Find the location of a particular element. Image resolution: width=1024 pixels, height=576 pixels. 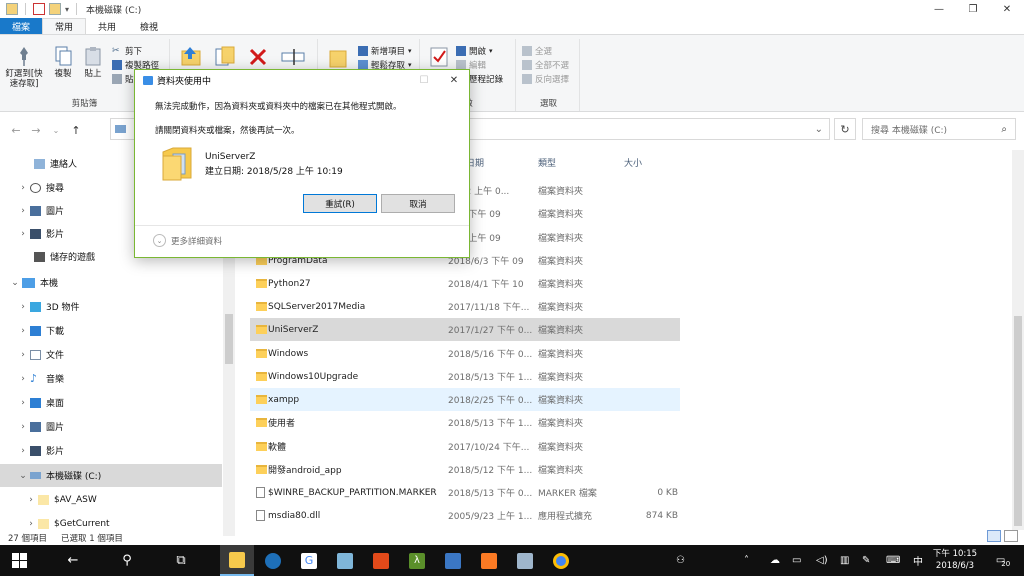

tab-file: 檔案 is located at coordinates (21, 26).